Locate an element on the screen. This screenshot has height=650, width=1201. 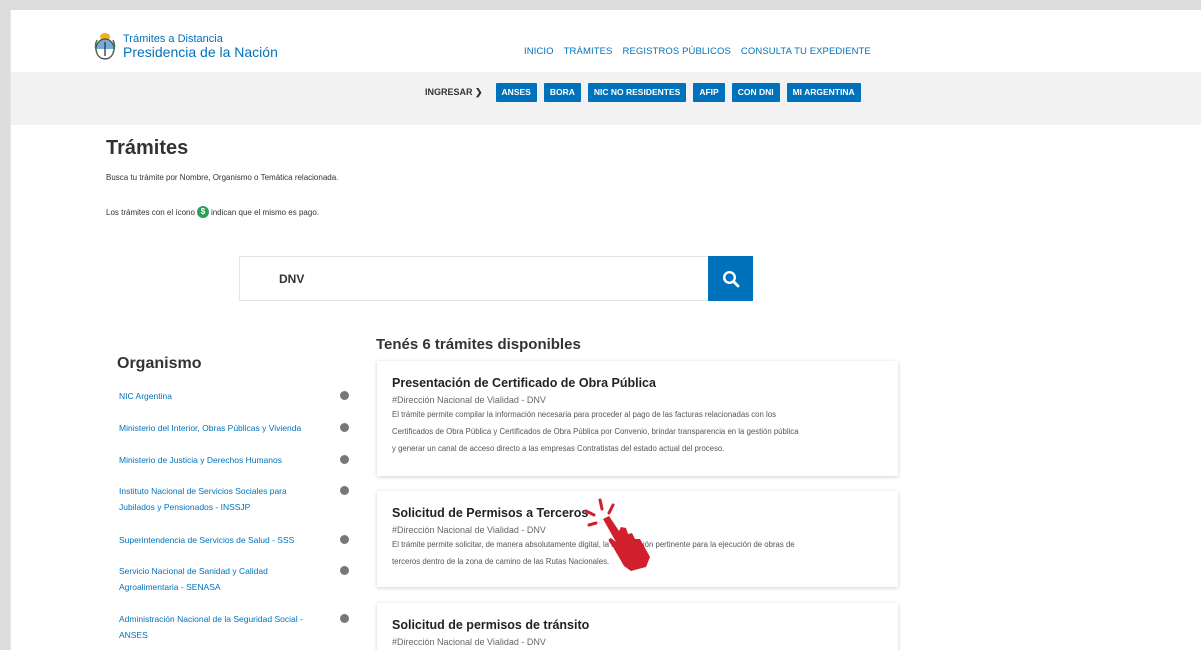
sidebar-item-nic-argentina: NIC Argentina is located at coordinates (234, 396).